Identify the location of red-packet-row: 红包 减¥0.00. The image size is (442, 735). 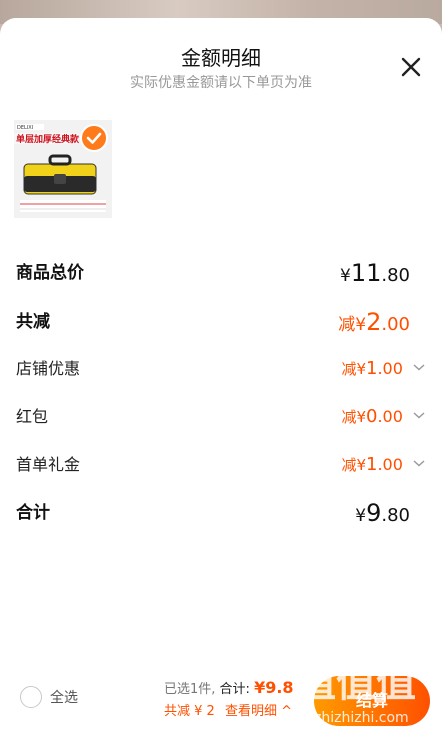
(221, 417).